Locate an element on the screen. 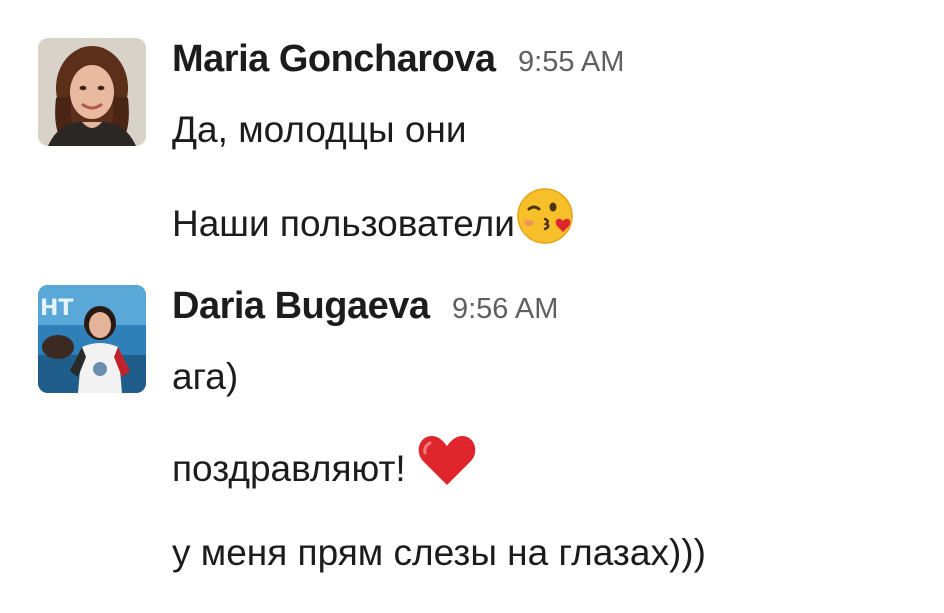 This screenshot has height=613, width=944. message-text: у меня прям слезы на глазах))) is located at coordinates (439, 553).